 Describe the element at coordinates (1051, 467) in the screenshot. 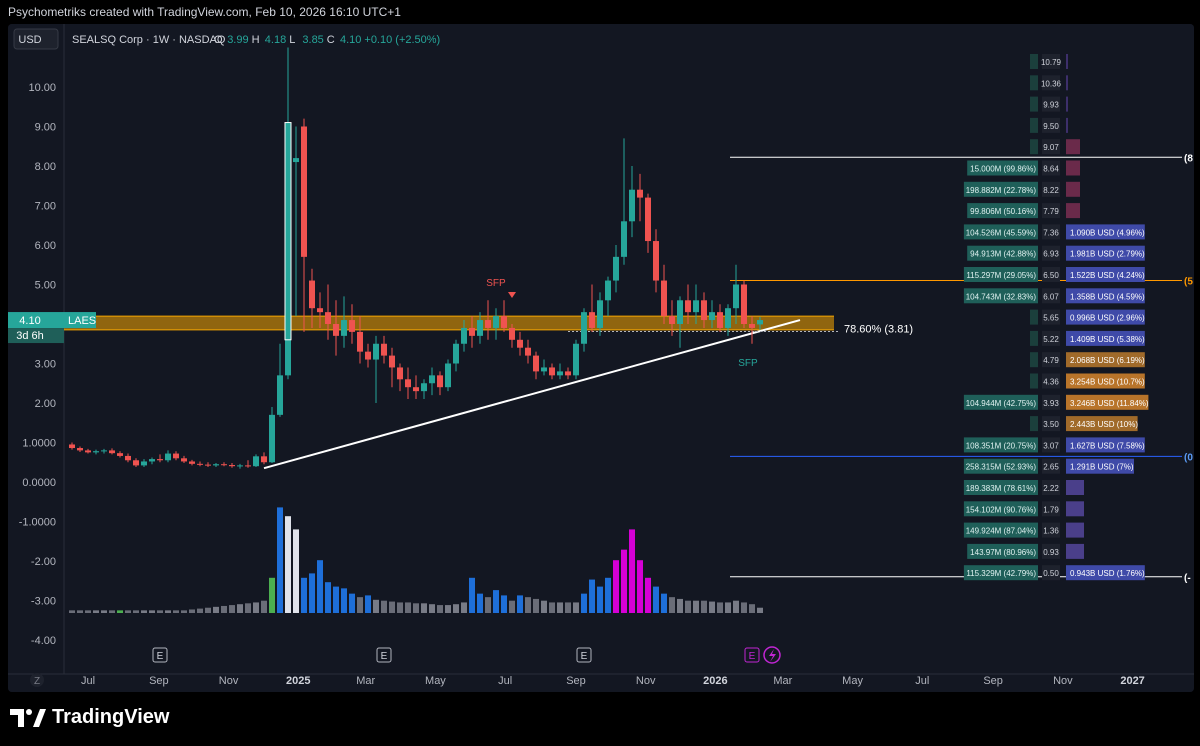

I see `profile-price-label: 2.65` at that location.